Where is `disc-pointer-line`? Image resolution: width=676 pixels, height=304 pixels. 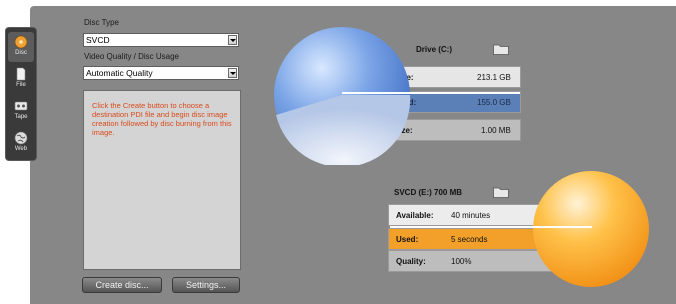
disc-pointer-line is located at coordinates (491, 227).